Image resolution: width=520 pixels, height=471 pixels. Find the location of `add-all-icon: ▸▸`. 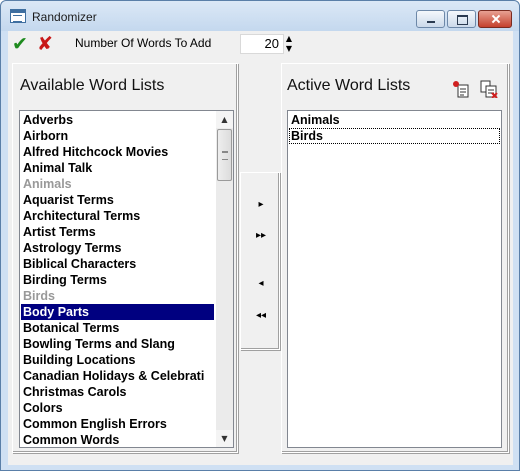

add-all-icon: ▸▸ is located at coordinates (261, 236).